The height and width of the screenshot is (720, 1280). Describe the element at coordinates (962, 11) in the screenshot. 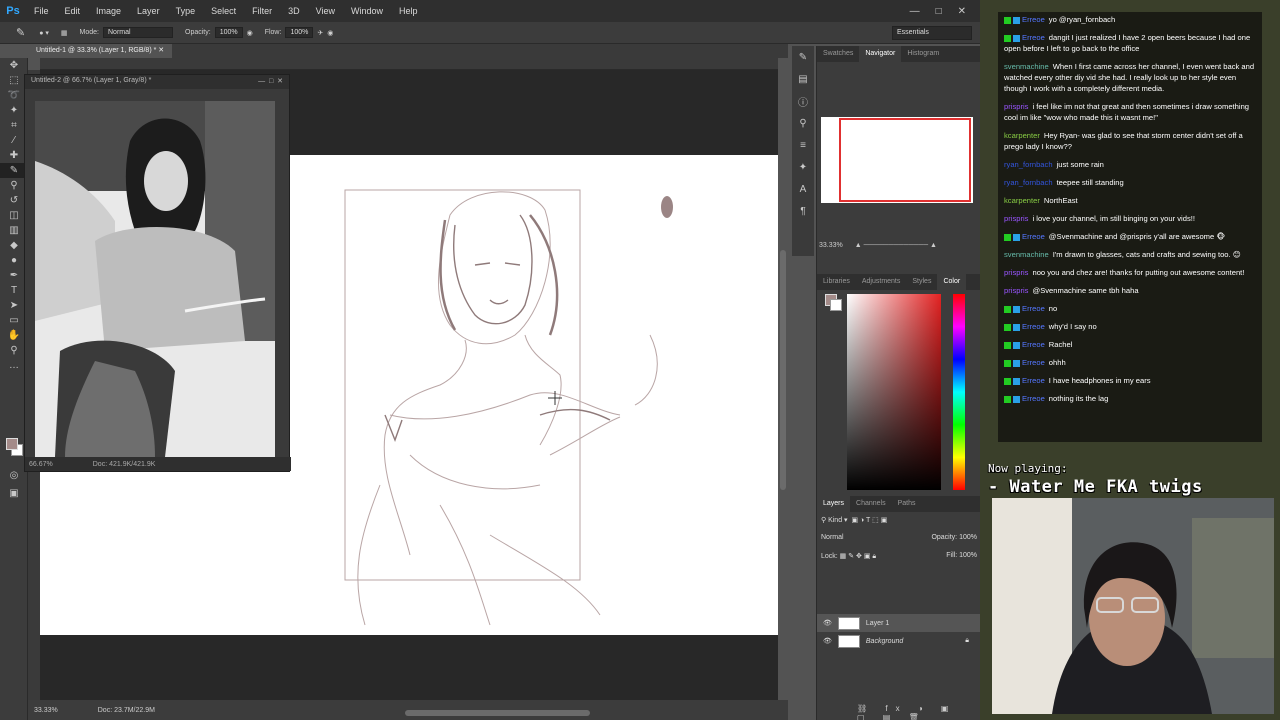

I see `close-button: ✕` at that location.